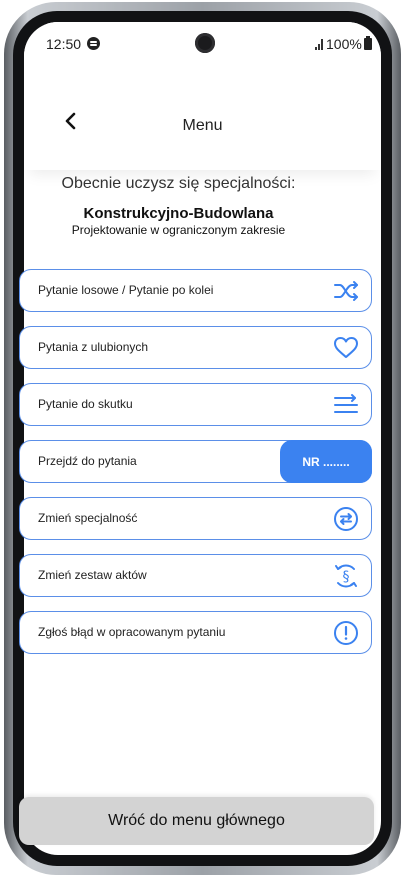  I want to click on back-to-main-menu-label: Wróć do menu głównego, so click(196, 820).